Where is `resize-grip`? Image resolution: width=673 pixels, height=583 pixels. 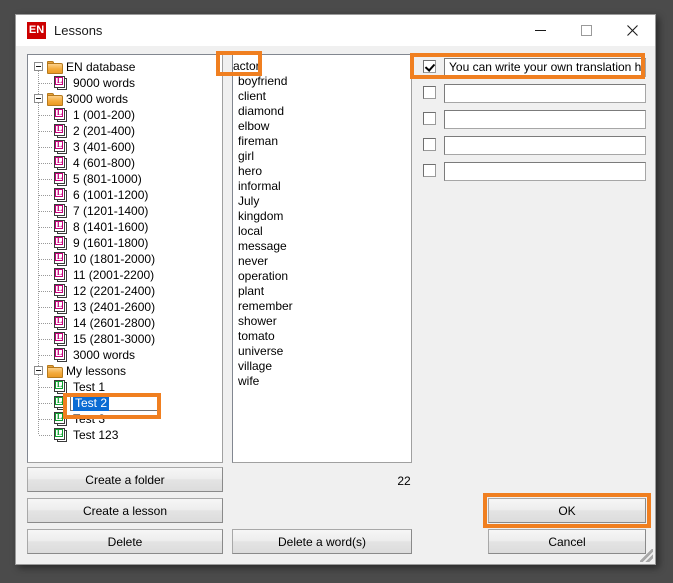 resize-grip is located at coordinates (646, 555).